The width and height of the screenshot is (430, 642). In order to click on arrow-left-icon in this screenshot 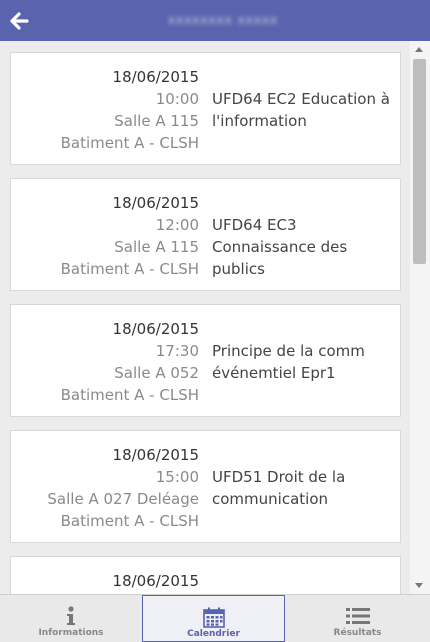, I will do `click(19, 21)`.